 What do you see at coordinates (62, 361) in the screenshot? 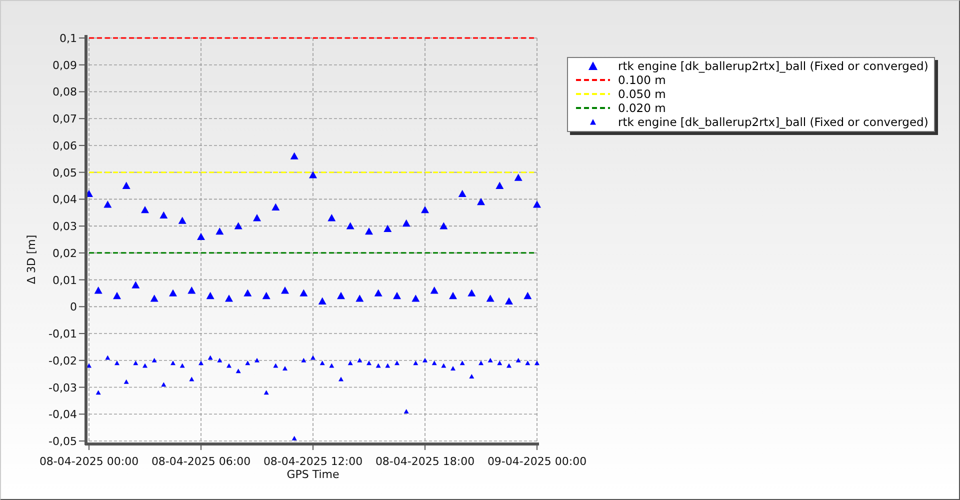
I see `y-tick-label: -0,02` at bounding box center [62, 361].